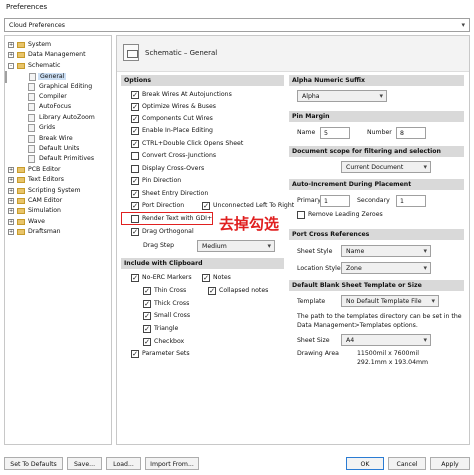 The width and height of the screenshot is (474, 475). What do you see at coordinates (37, 25) in the screenshot?
I see `profile-select-value: Cloud Preferences` at bounding box center [37, 25].